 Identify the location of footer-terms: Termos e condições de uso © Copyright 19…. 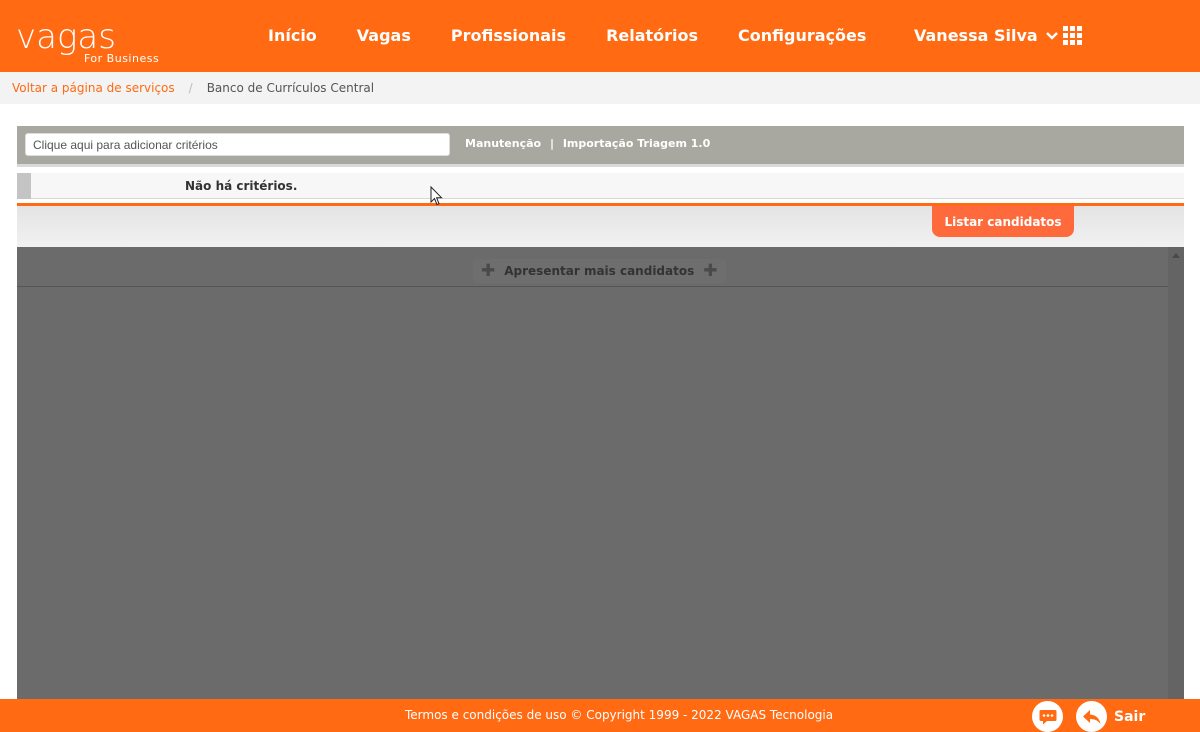
(619, 715).